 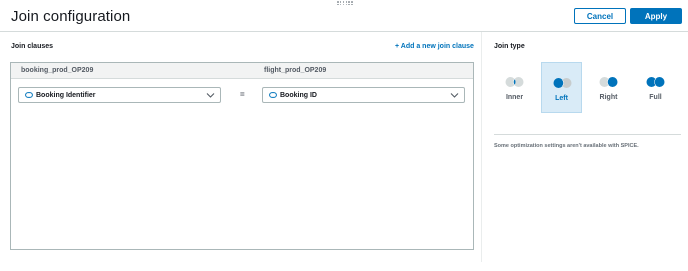 What do you see at coordinates (363, 95) in the screenshot?
I see `right-field-select: Booking ID` at bounding box center [363, 95].